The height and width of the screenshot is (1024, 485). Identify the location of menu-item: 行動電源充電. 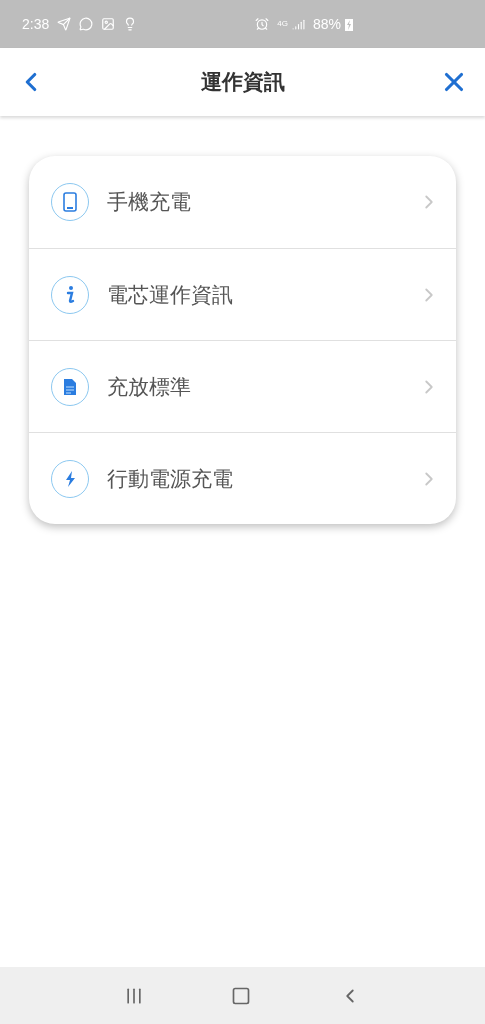
(242, 478).